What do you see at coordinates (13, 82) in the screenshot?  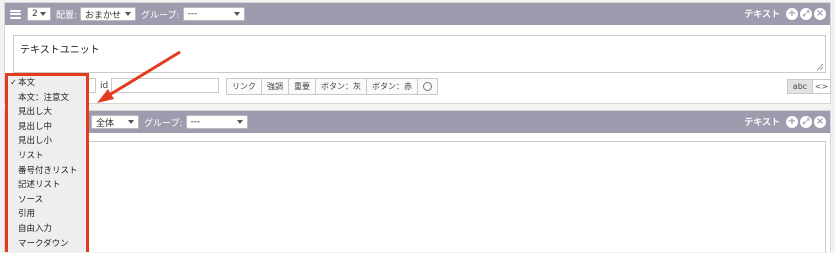 I see `check-icon: ✓` at bounding box center [13, 82].